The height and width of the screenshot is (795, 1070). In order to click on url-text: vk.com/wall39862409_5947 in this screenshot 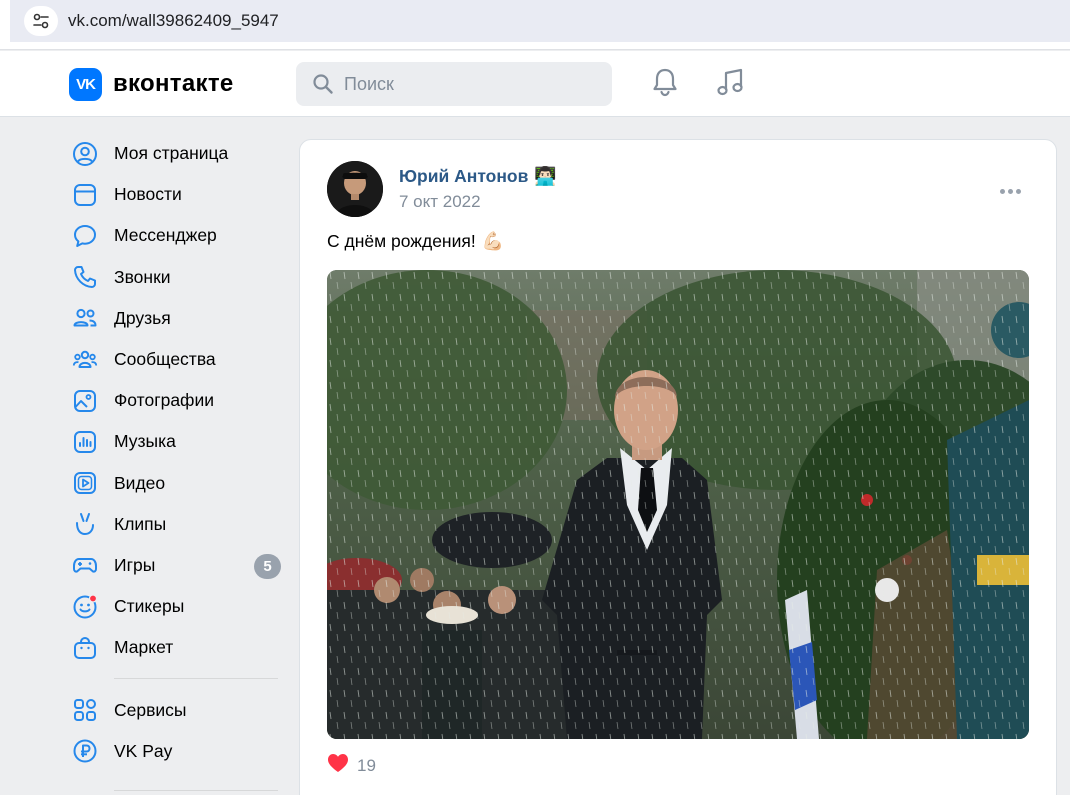, I will do `click(173, 21)`.